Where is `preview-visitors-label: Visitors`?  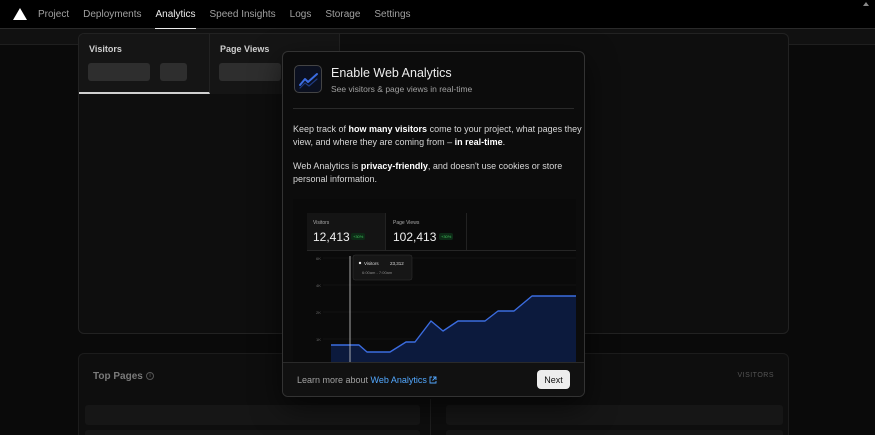
preview-visitors-label: Visitors is located at coordinates (321, 223).